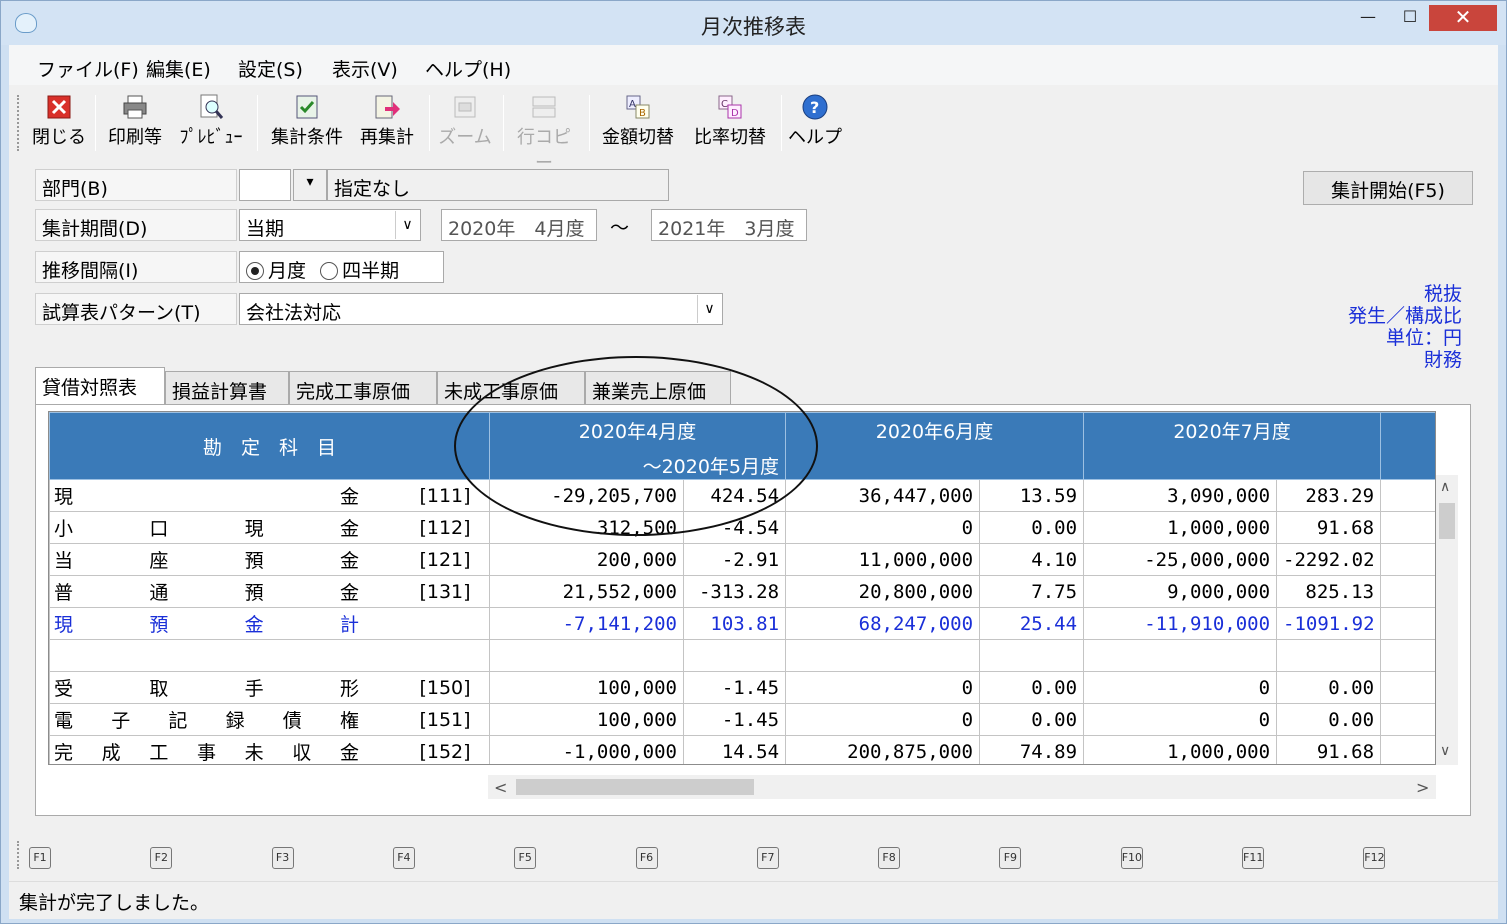  Describe the element at coordinates (962, 787) in the screenshot. I see `horizontal-scrollbar: < >` at that location.